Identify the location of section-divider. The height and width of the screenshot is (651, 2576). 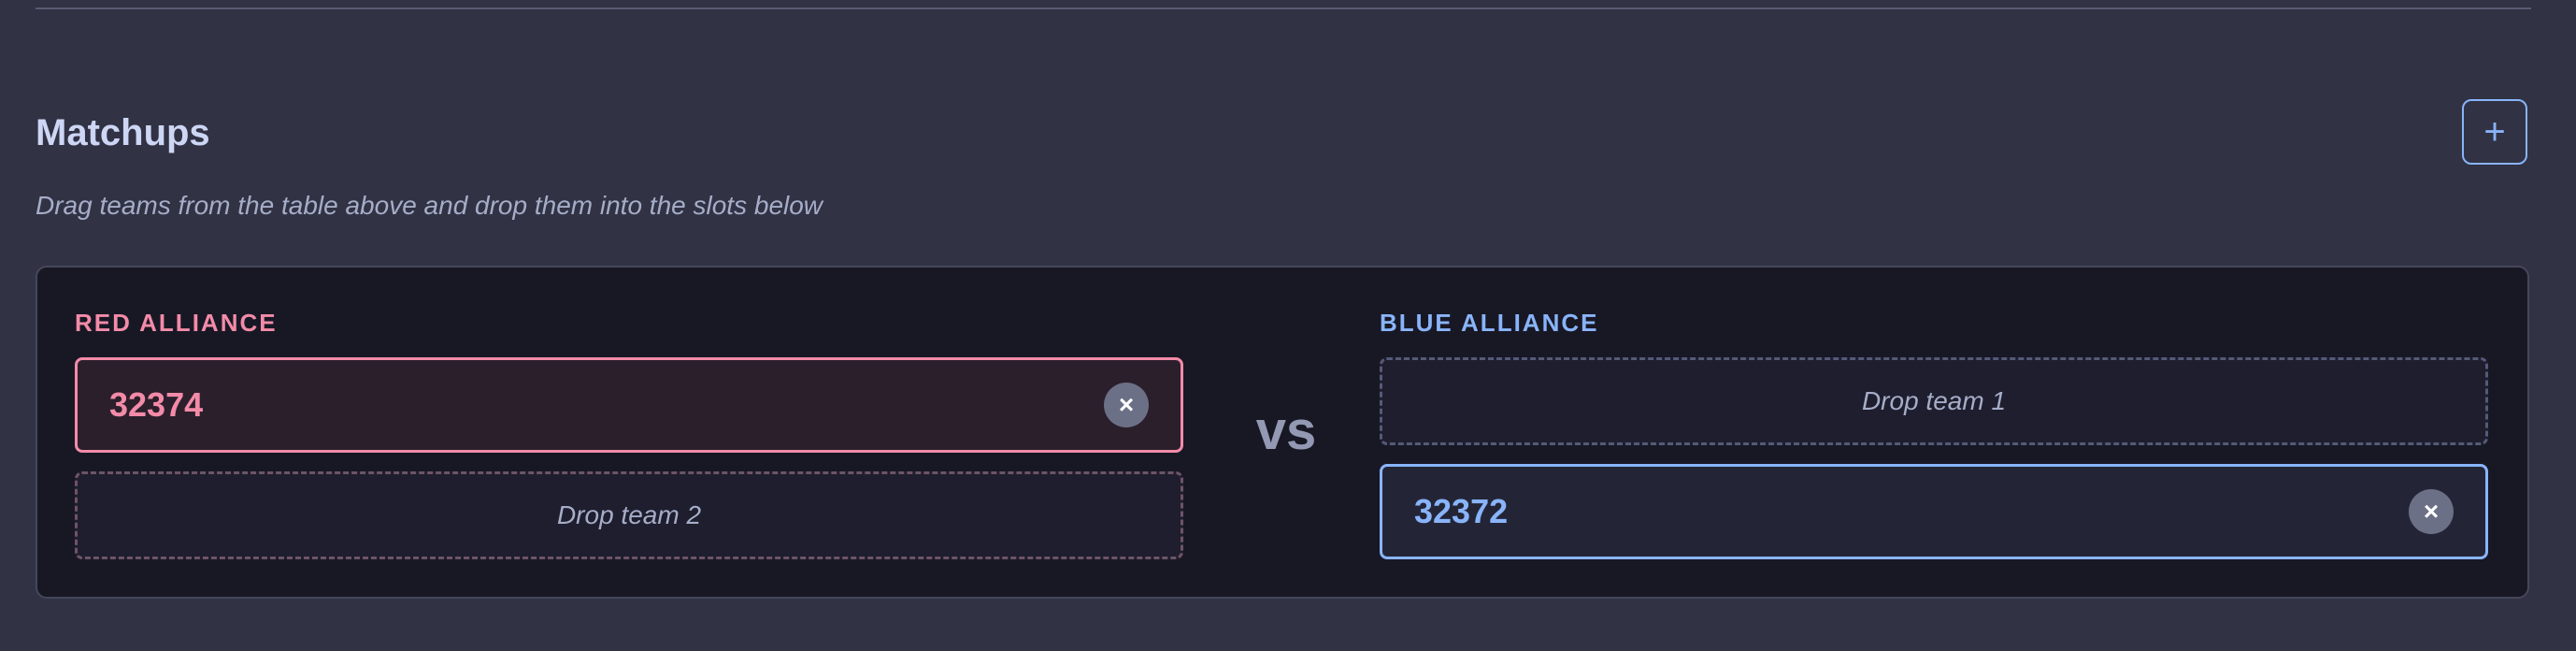
(1283, 8).